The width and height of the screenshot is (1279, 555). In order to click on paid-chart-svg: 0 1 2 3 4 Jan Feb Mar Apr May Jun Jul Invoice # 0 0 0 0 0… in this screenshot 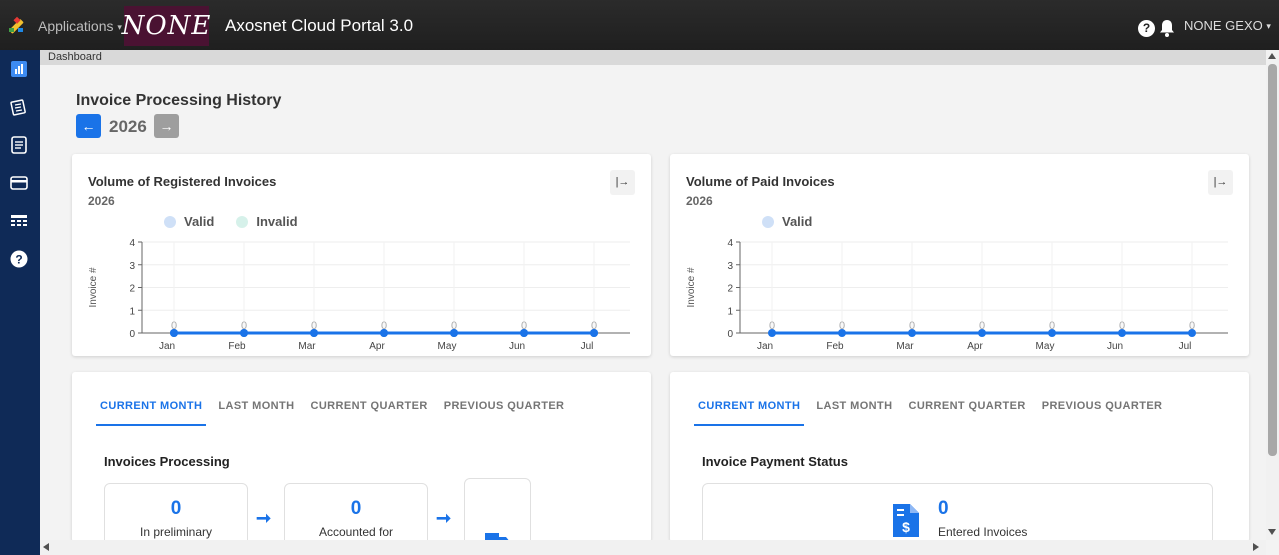, I will do `click(957, 295)`.